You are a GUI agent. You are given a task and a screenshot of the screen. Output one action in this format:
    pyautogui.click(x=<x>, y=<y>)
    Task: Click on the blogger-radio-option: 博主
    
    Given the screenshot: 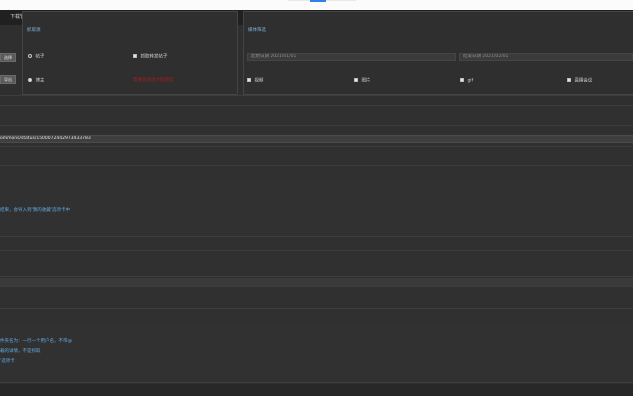 What is the action you would take?
    pyautogui.click(x=36, y=81)
    